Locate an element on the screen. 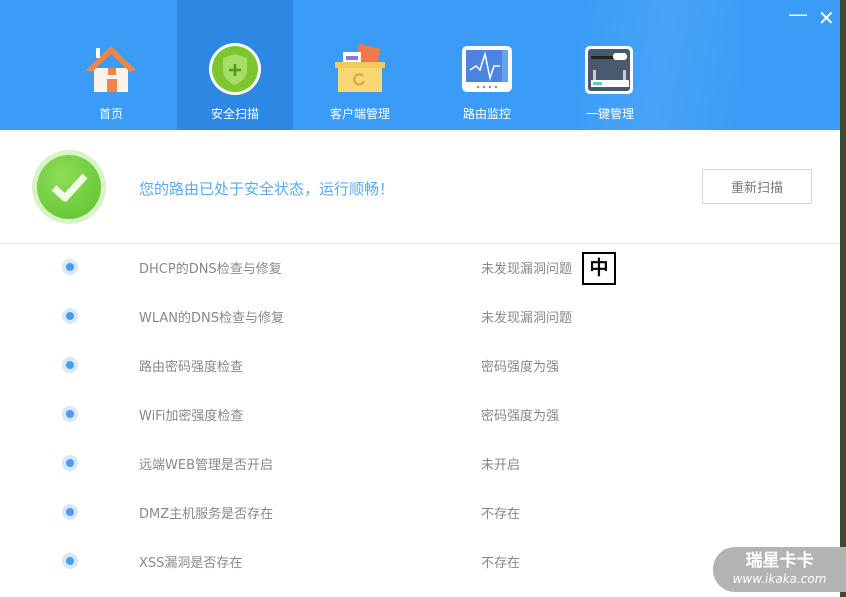  home-icon is located at coordinates (111, 69).